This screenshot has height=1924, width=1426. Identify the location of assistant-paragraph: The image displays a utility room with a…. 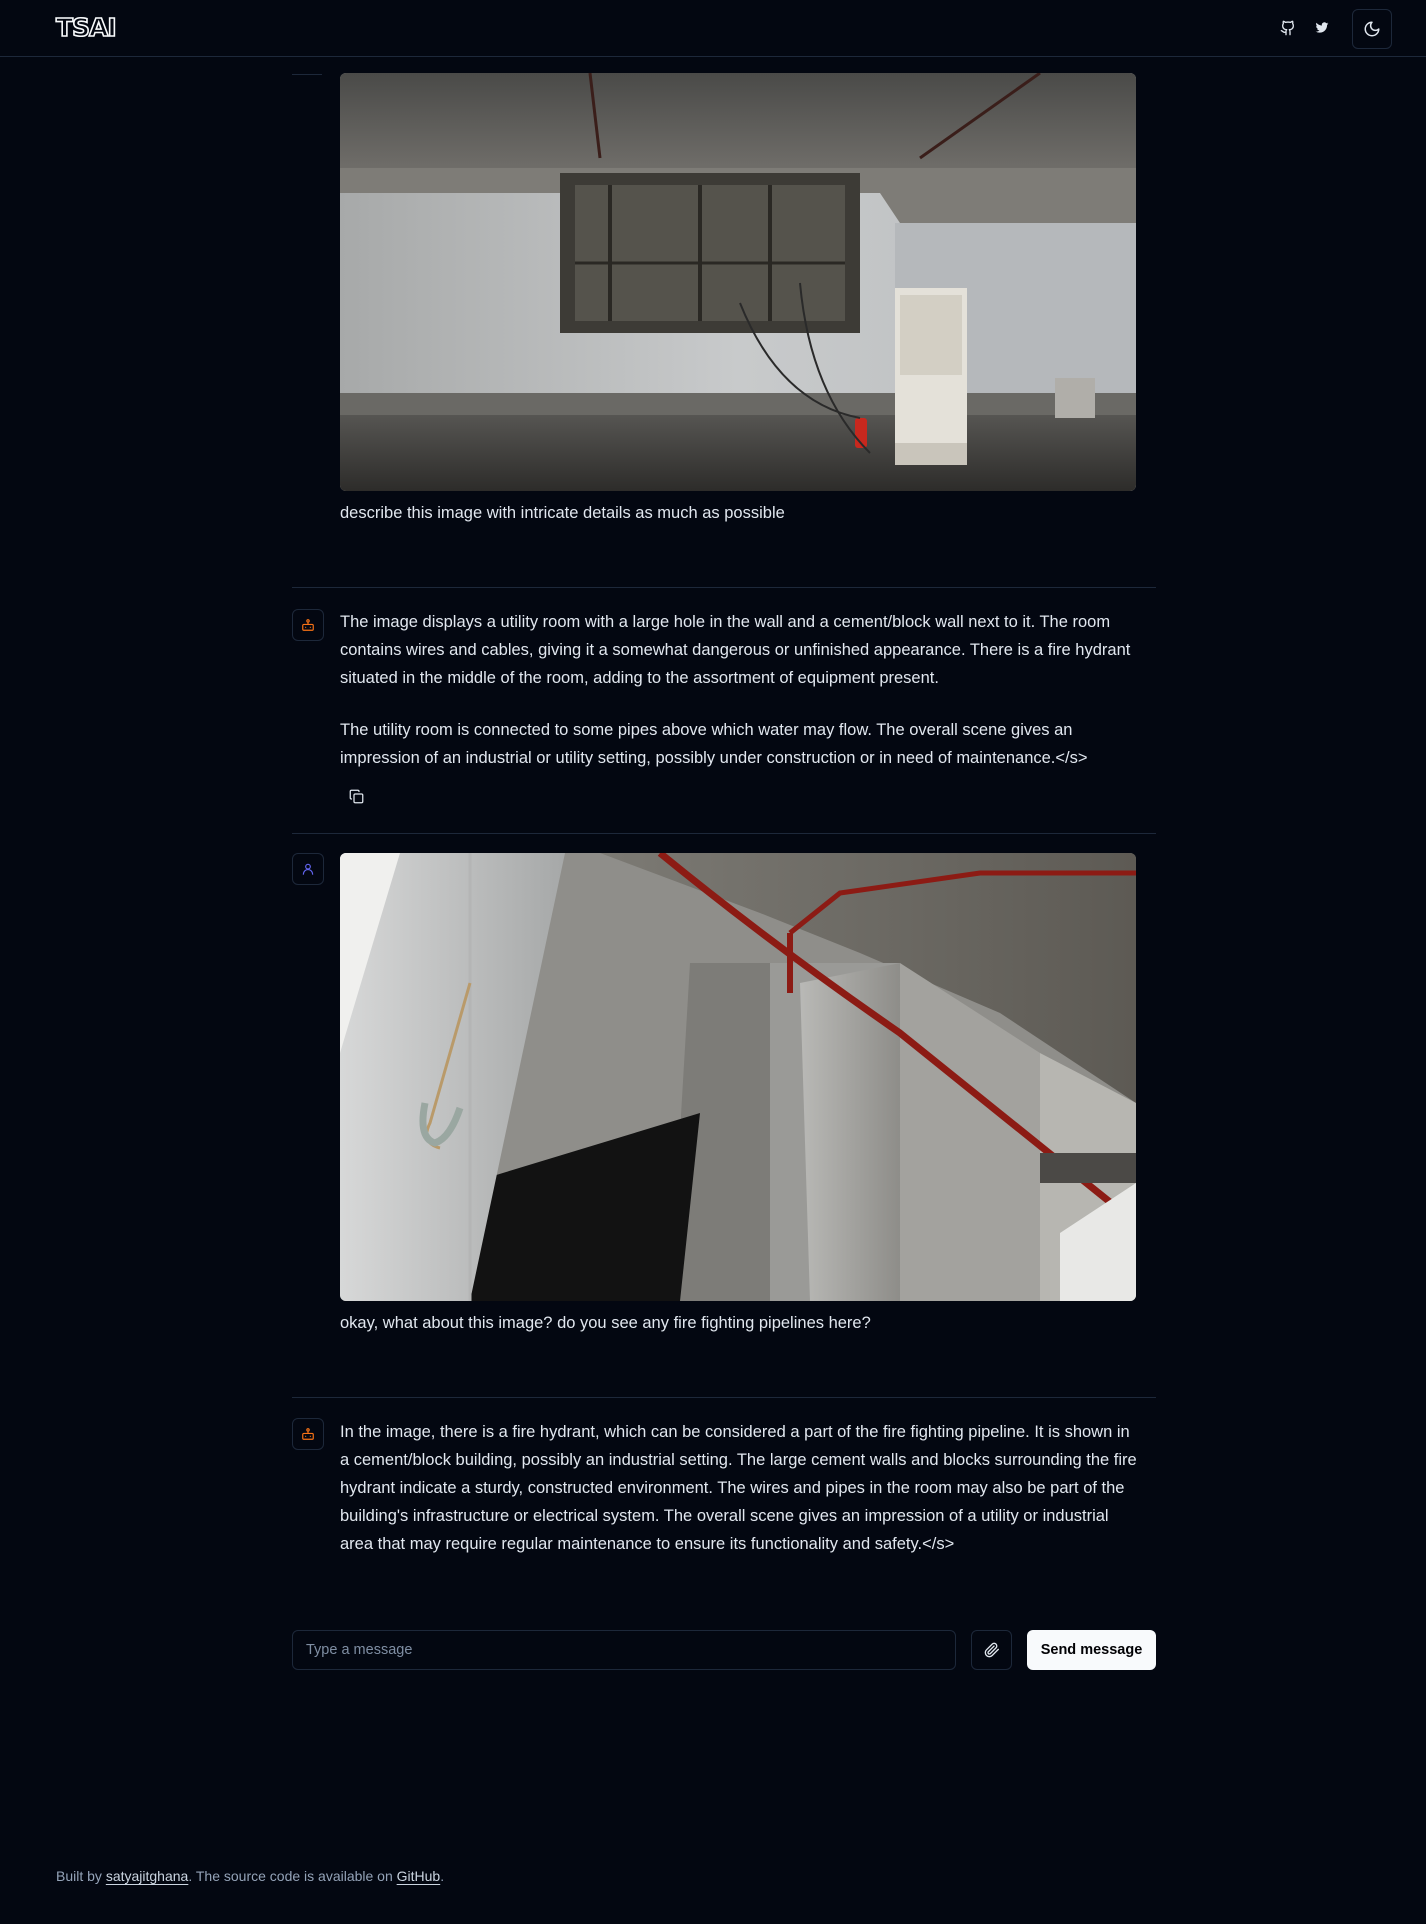
(735, 650).